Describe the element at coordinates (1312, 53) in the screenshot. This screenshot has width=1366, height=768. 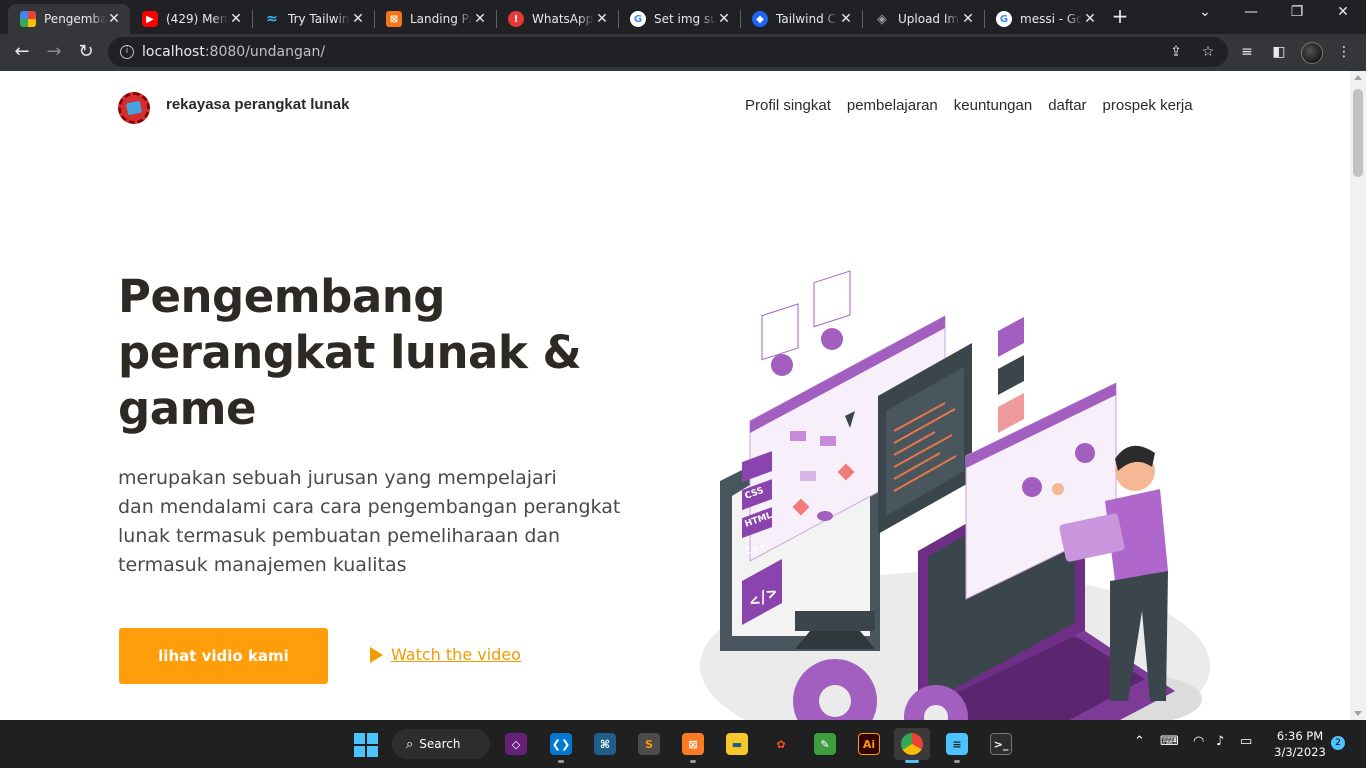
I see `profile-avatar` at that location.